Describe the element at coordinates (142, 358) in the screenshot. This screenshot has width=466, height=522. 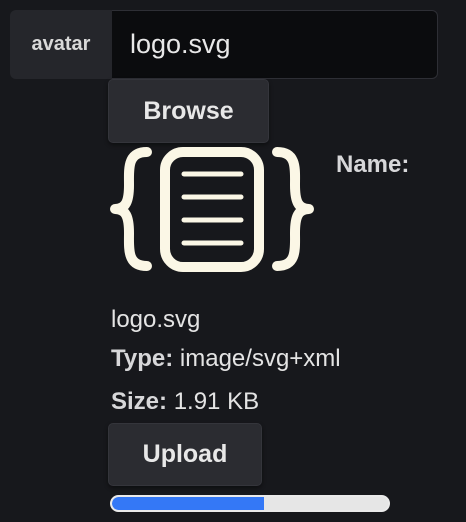
I see `type-label: Type:` at that location.